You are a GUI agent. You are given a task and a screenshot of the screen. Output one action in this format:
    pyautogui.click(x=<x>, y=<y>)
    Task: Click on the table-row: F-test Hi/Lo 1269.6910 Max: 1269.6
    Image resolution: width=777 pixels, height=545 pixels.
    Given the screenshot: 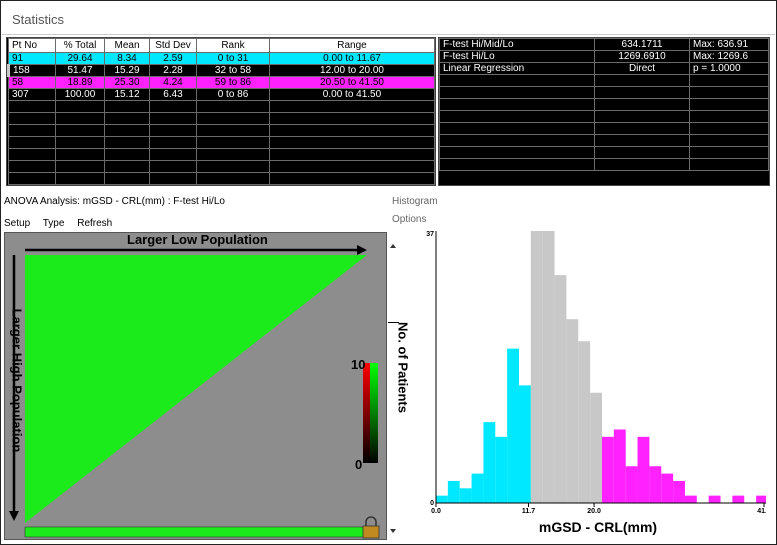 What is the action you would take?
    pyautogui.click(x=604, y=56)
    